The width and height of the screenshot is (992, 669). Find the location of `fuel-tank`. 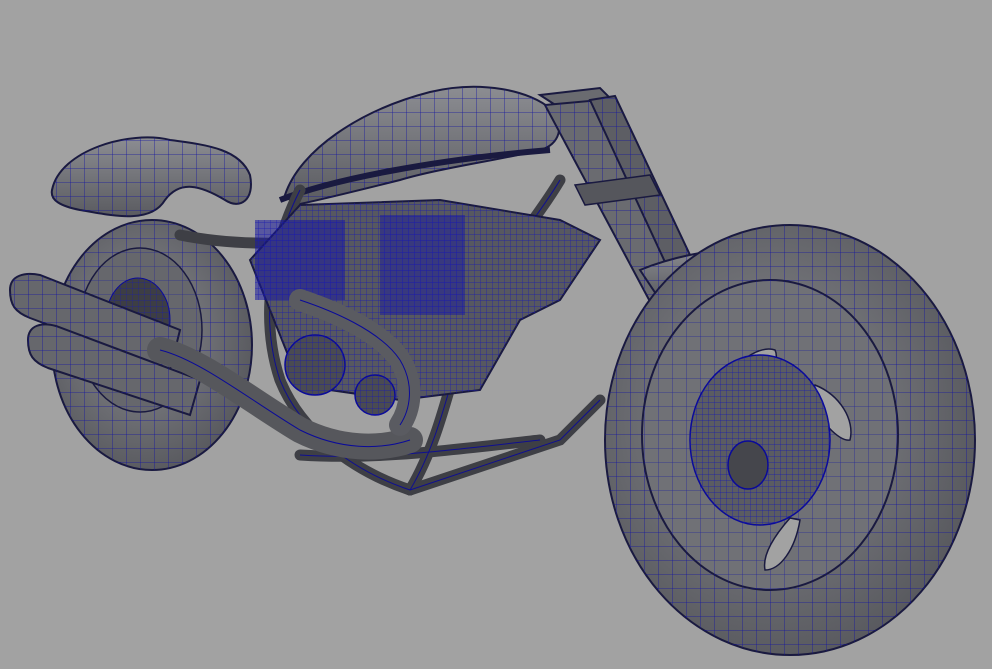

fuel-tank is located at coordinates (419, 146).